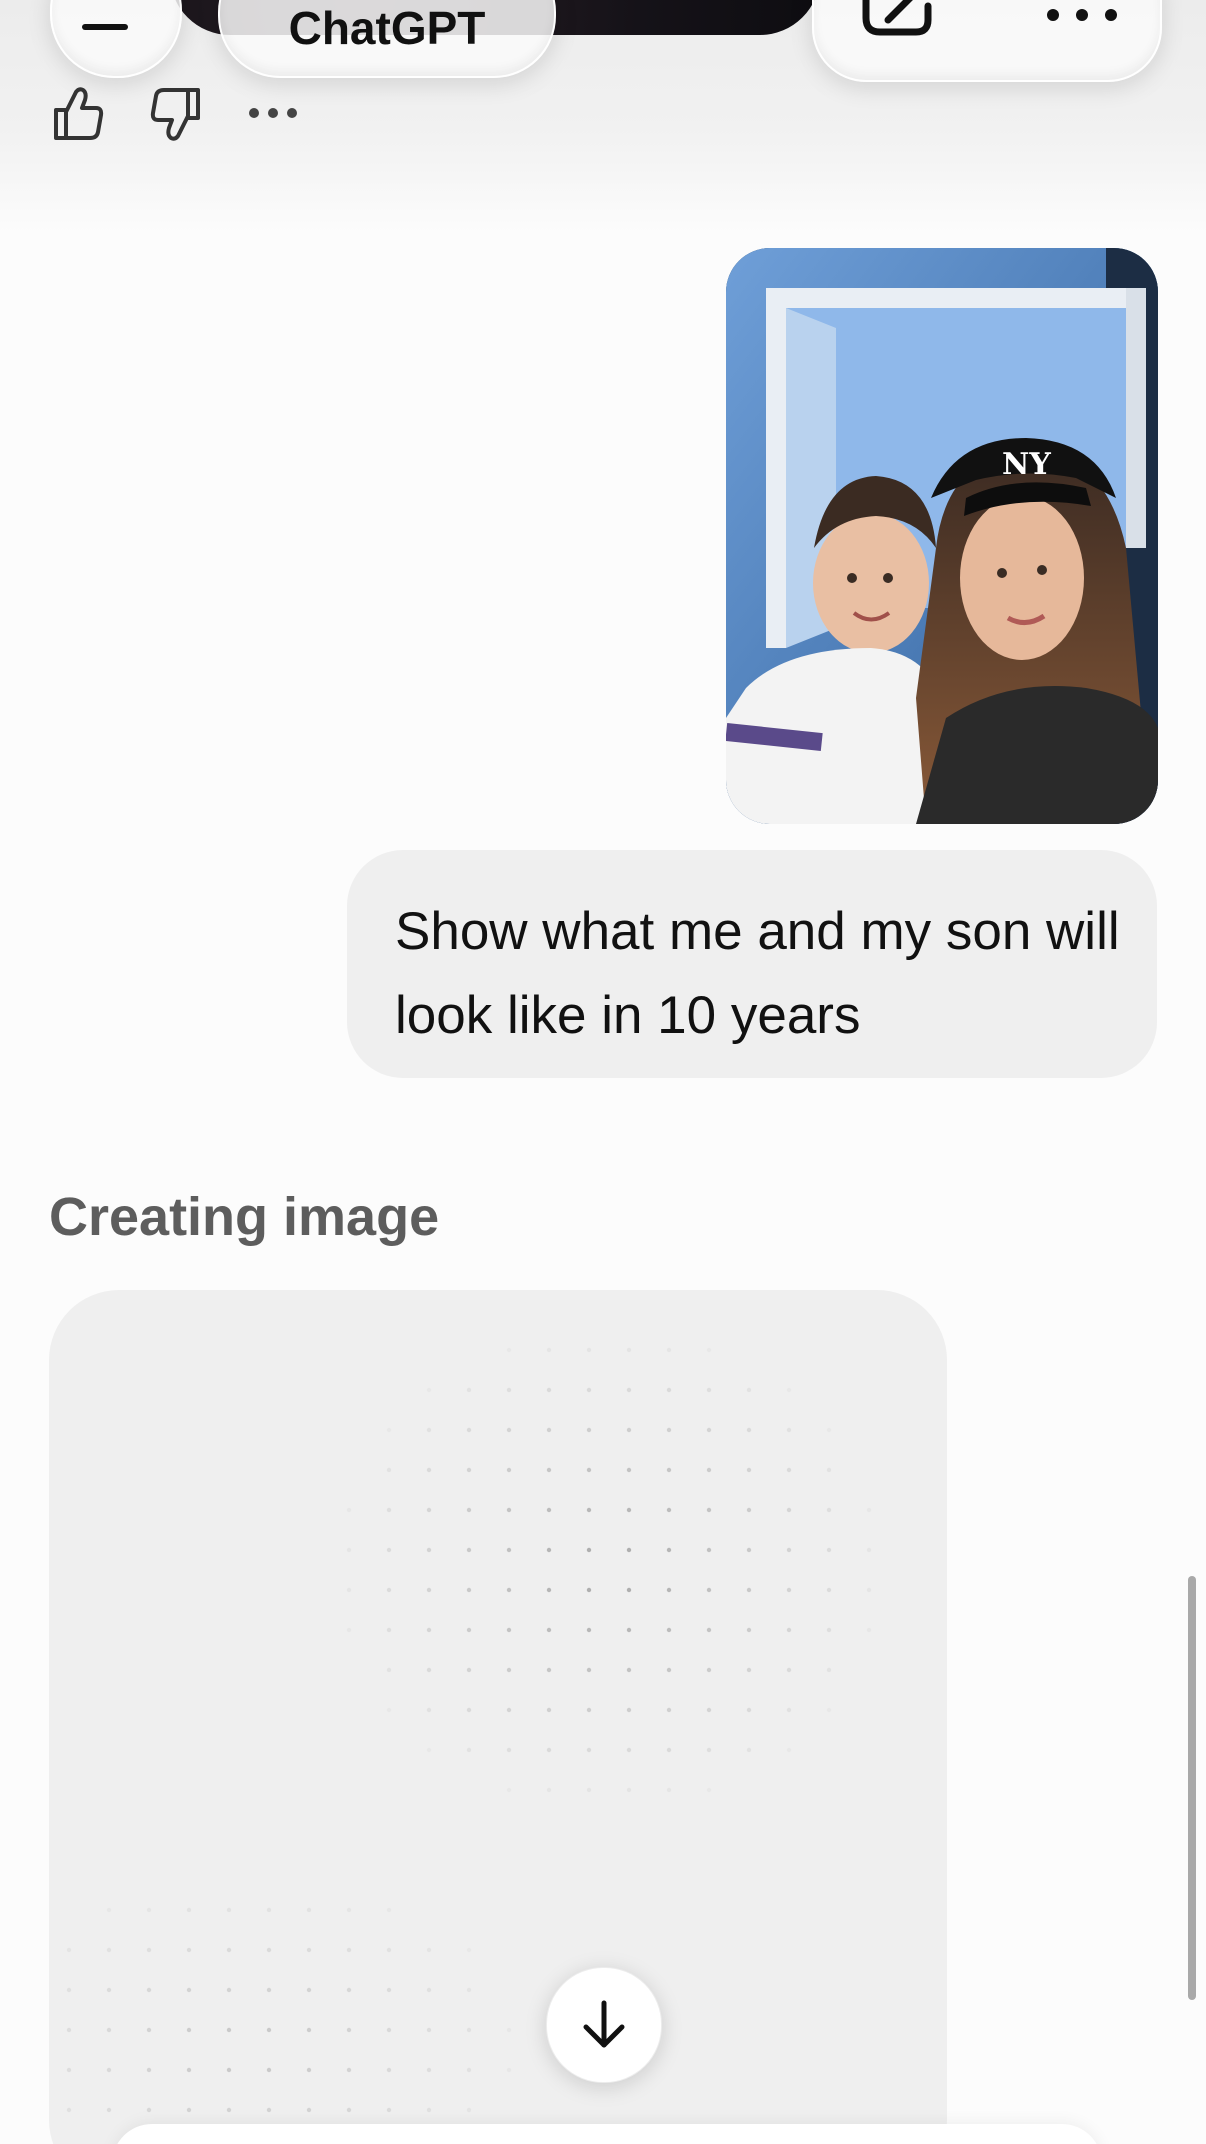  I want to click on message-composer, so click(607, 2134).